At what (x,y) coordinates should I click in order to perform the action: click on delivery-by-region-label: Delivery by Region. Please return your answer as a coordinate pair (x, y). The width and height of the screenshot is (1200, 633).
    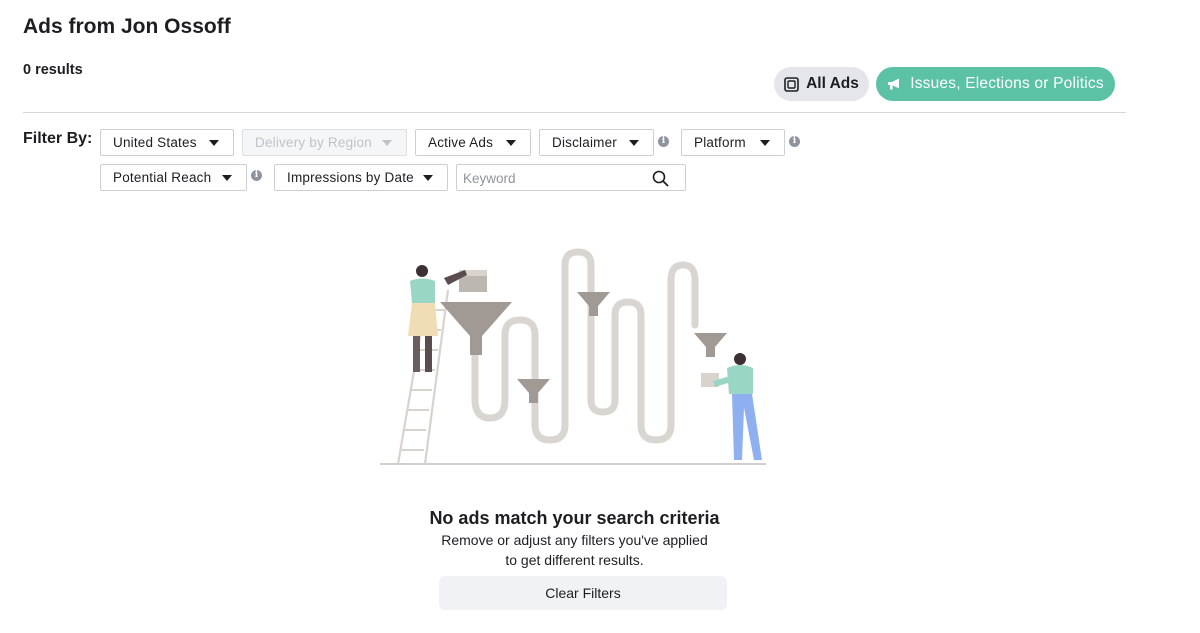
    Looking at the image, I should click on (313, 142).